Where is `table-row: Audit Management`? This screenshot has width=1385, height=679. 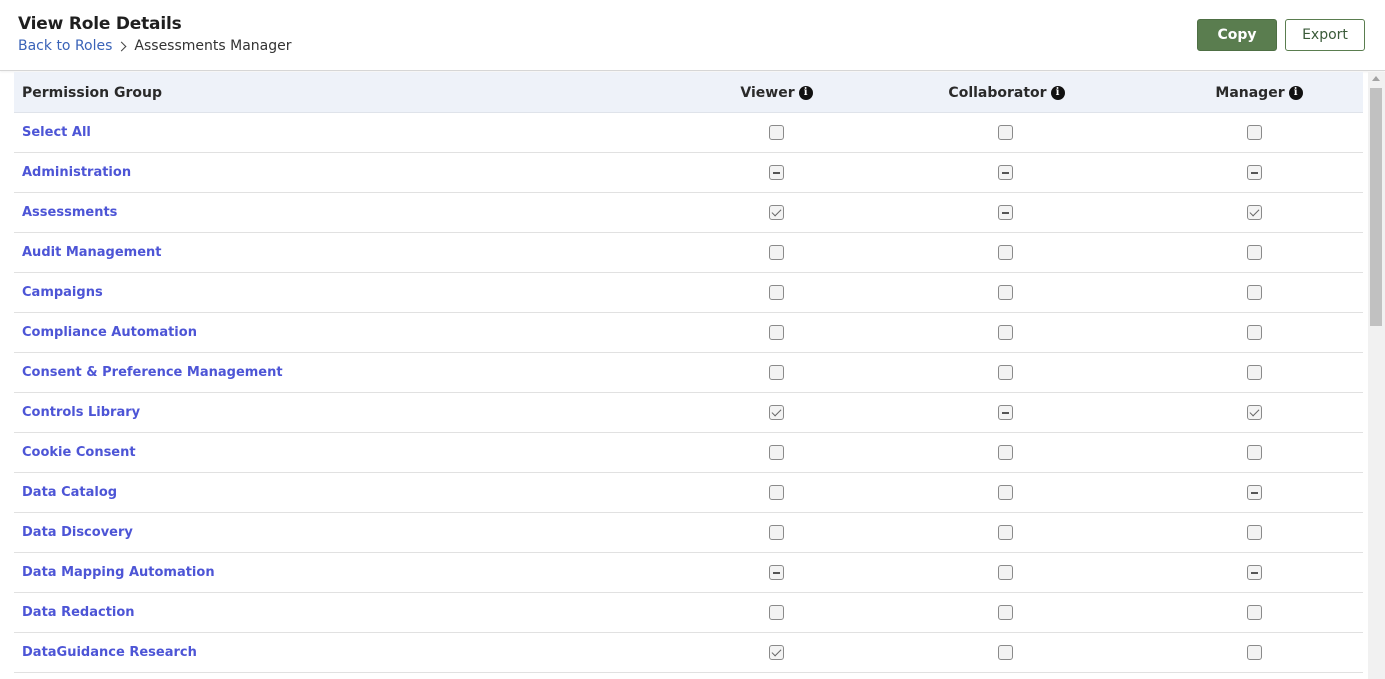
table-row: Audit Management is located at coordinates (688, 253).